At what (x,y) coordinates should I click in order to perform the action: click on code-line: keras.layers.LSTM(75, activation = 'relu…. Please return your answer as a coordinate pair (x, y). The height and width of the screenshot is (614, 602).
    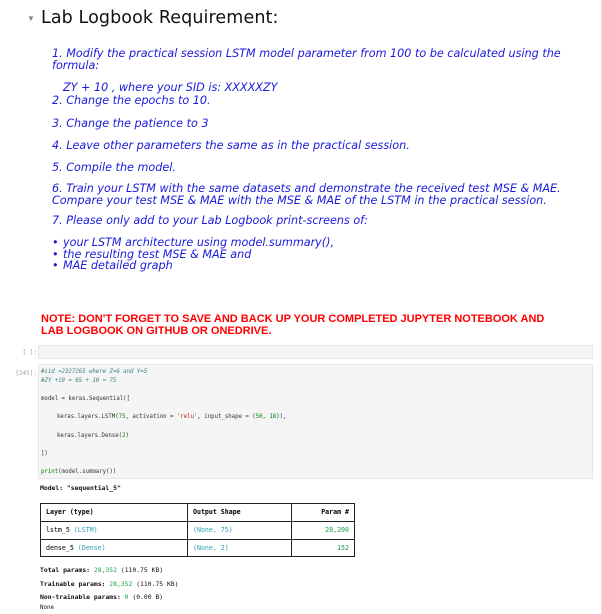
    Looking at the image, I should click on (172, 417).